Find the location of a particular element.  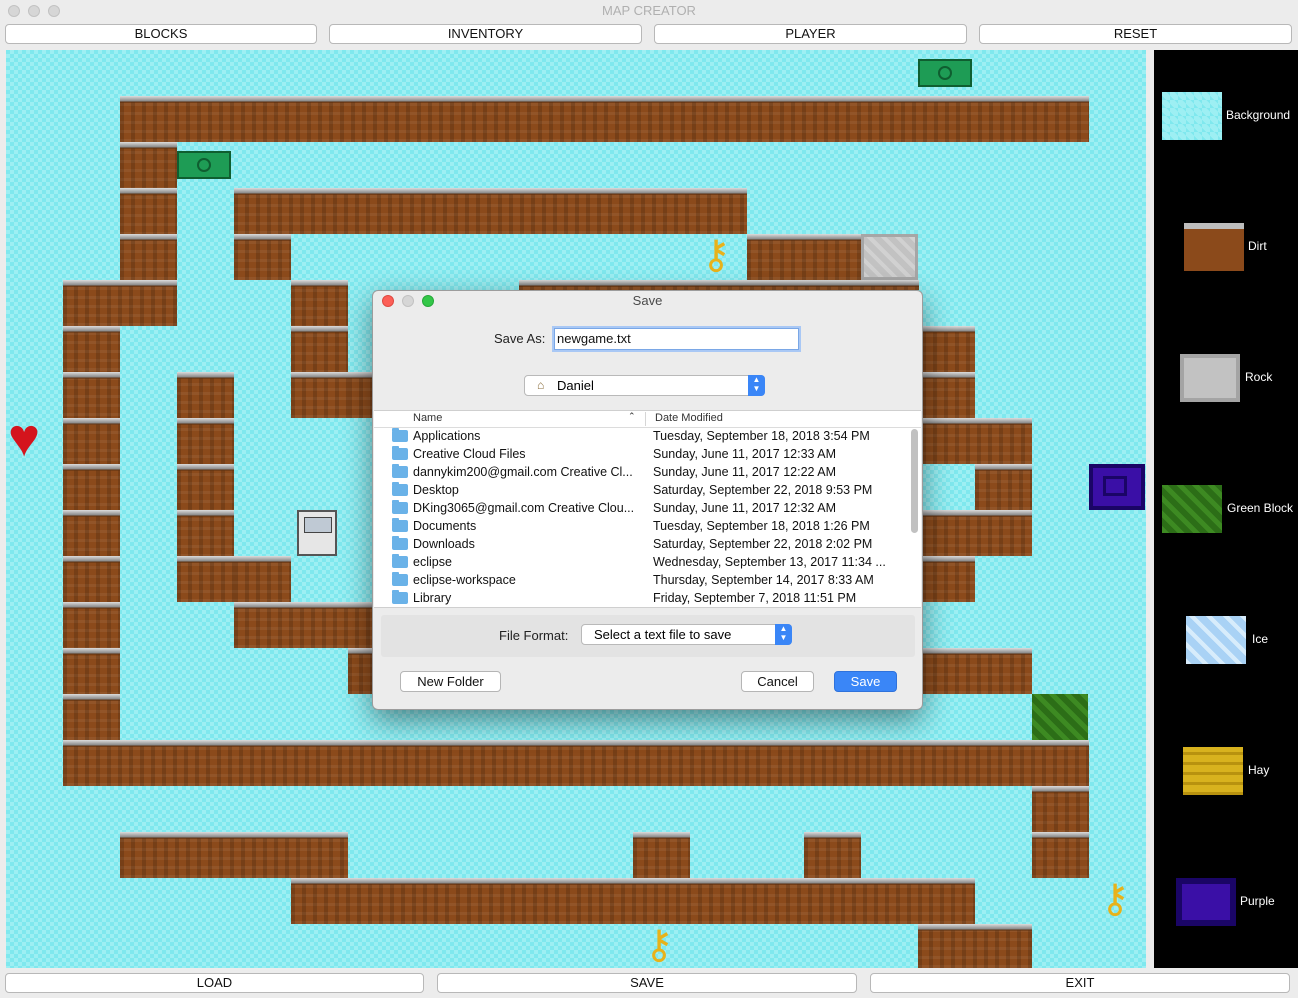

palette-item-background: Background is located at coordinates (1226, 123).